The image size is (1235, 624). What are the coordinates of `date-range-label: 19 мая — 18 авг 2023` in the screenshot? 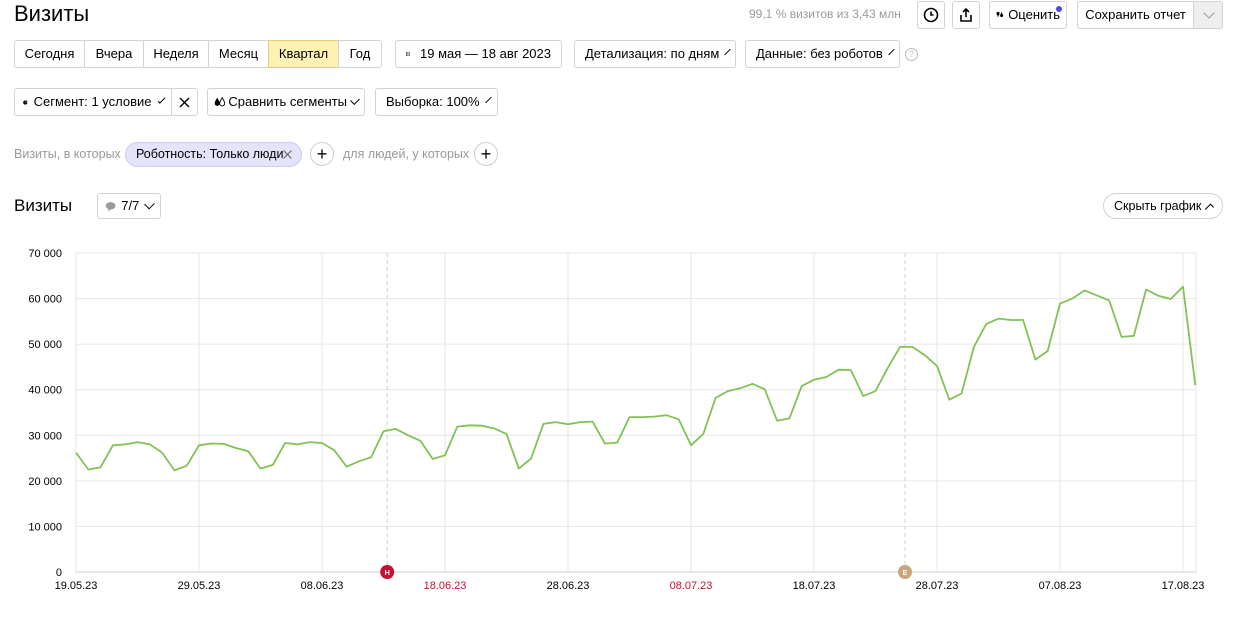 It's located at (485, 53).